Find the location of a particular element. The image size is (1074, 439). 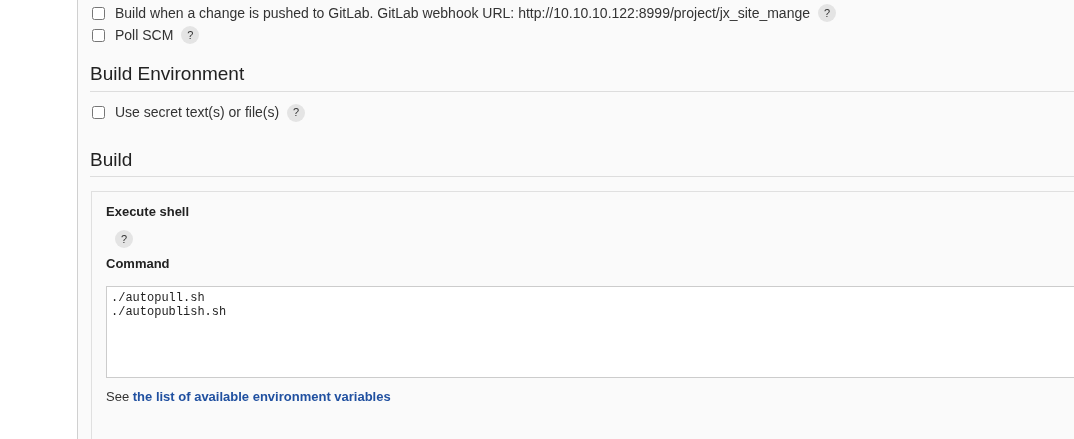

checkbox-label: Build when a change is pushed to GitLab. GitLab webhook URL: http://10.10.10.122:8999/project/jx_site_mange is located at coordinates (463, 13).